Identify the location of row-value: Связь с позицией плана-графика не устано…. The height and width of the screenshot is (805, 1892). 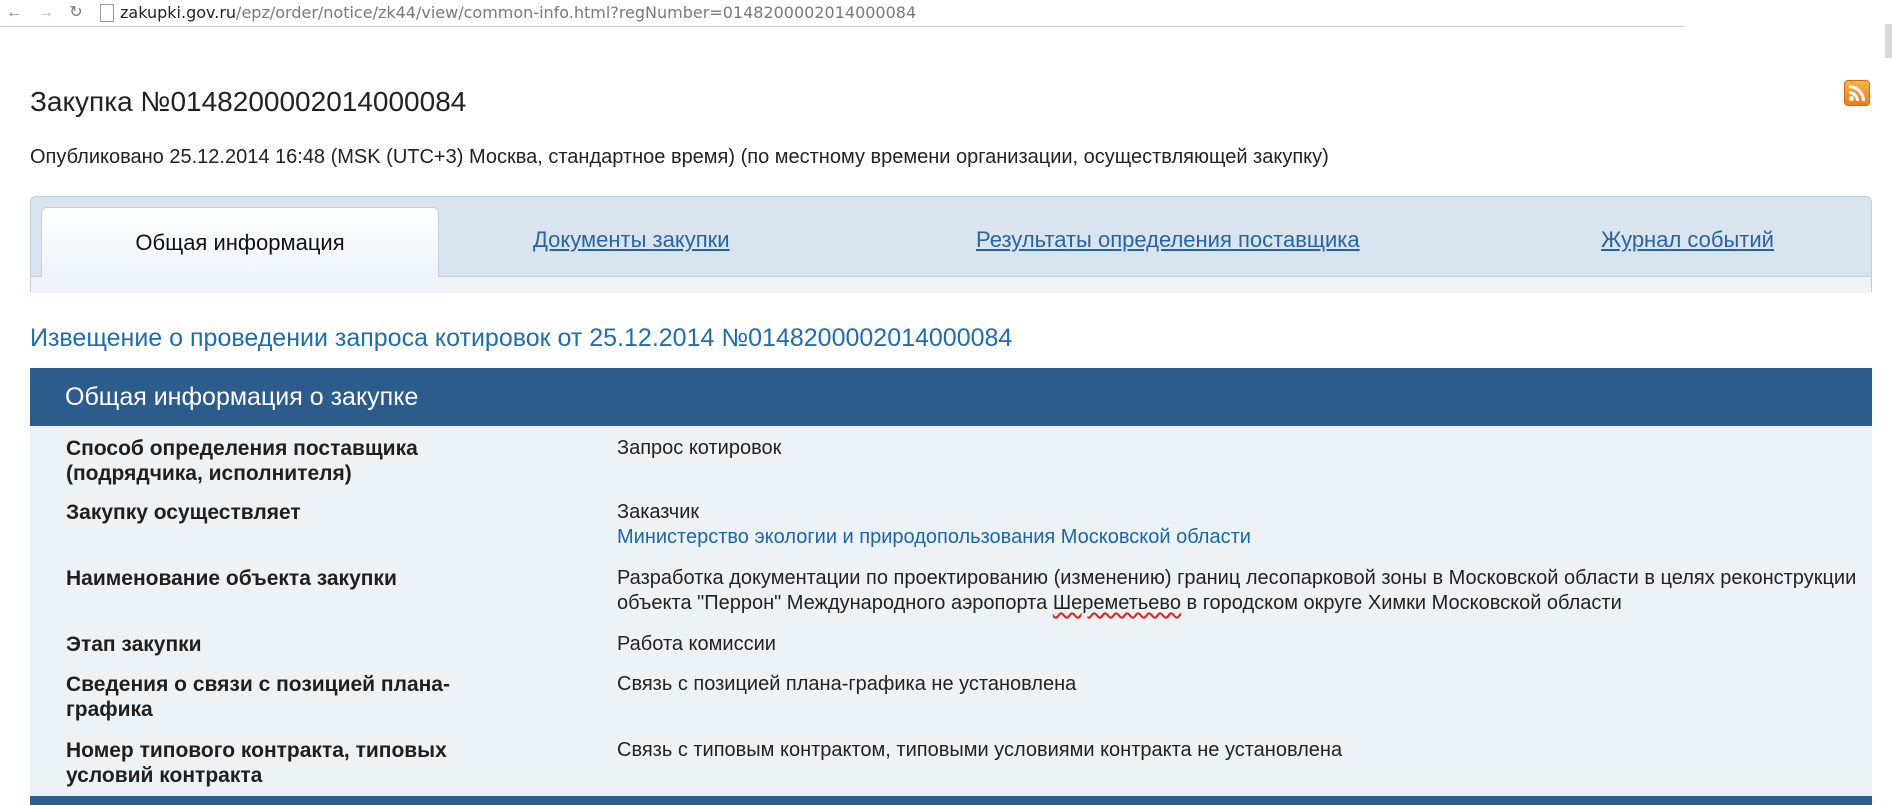
(847, 684).